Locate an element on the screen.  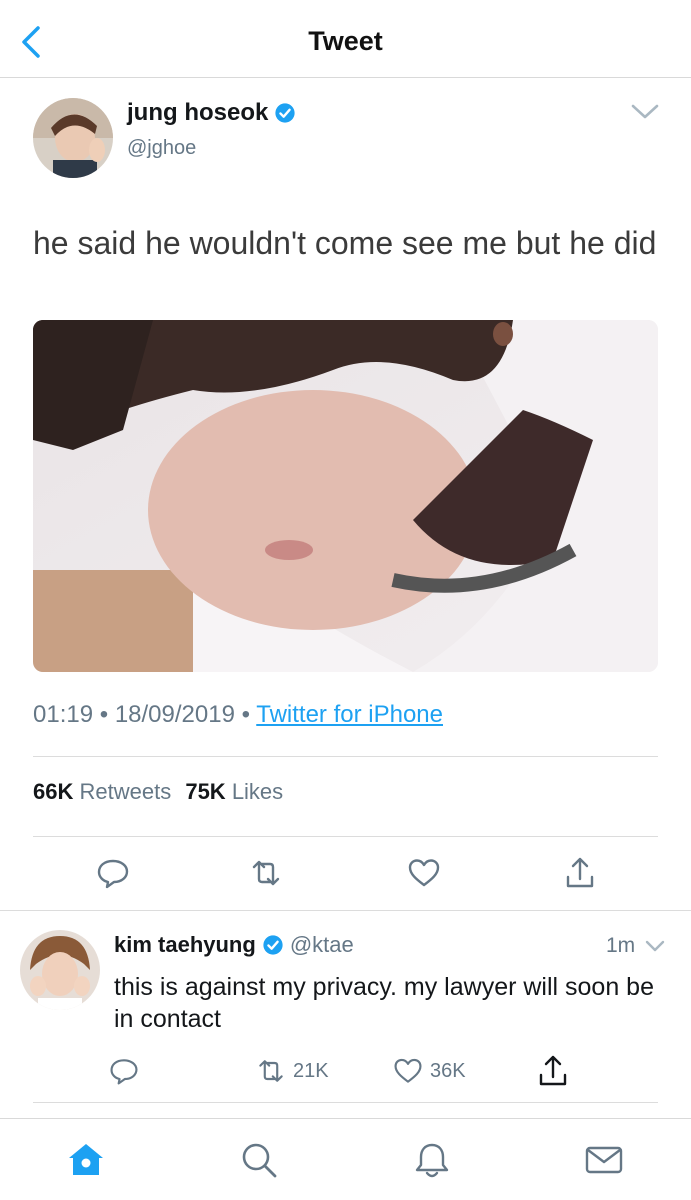
reply-author-name: kim taehyung is located at coordinates (185, 945).